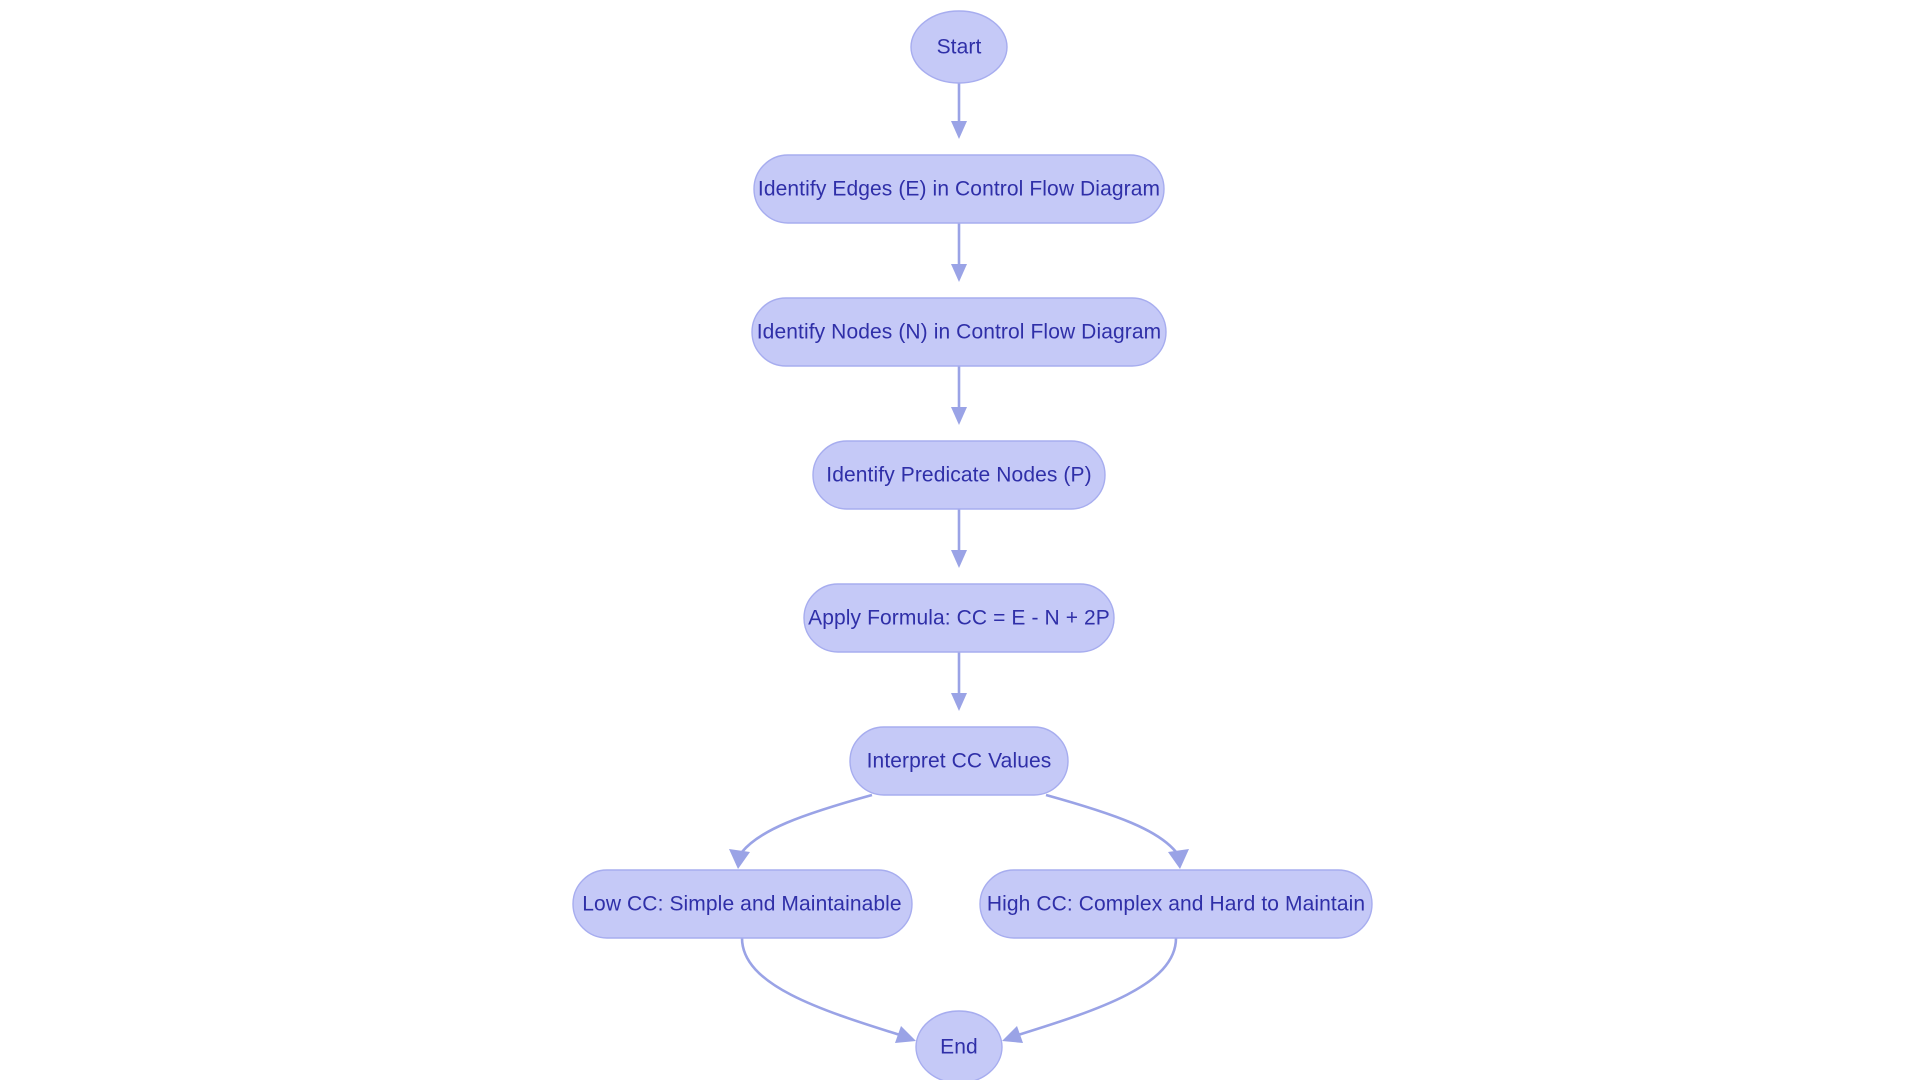 The height and width of the screenshot is (1080, 1920). What do you see at coordinates (959, 252) in the screenshot?
I see `connector-edges-to-nodes` at bounding box center [959, 252].